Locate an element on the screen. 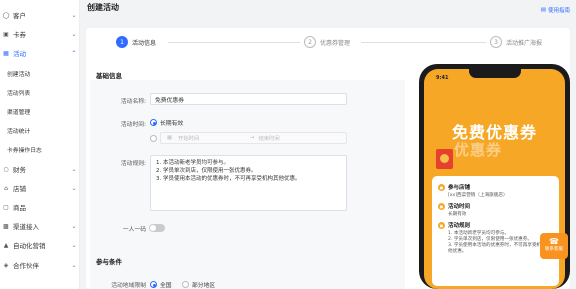  time-label: 活动时间: is located at coordinates (133, 125).